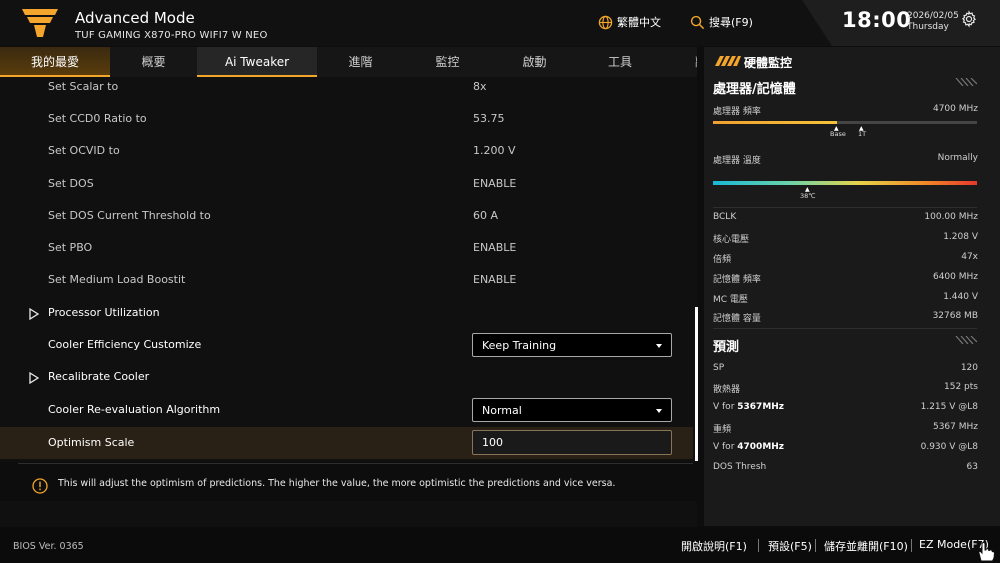 This screenshot has width=1000, height=563. Describe the element at coordinates (346, 377) in the screenshot. I see `recalibrate-cooler-row: Recalibrate Cooler` at that location.